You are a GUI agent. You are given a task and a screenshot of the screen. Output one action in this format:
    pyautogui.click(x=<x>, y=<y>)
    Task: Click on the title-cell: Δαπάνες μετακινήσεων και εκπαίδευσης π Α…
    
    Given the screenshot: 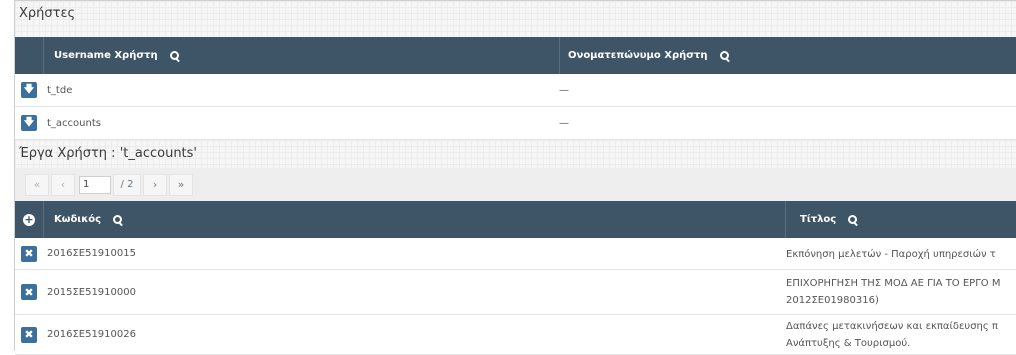 What is the action you would take?
    pyautogui.click(x=901, y=335)
    